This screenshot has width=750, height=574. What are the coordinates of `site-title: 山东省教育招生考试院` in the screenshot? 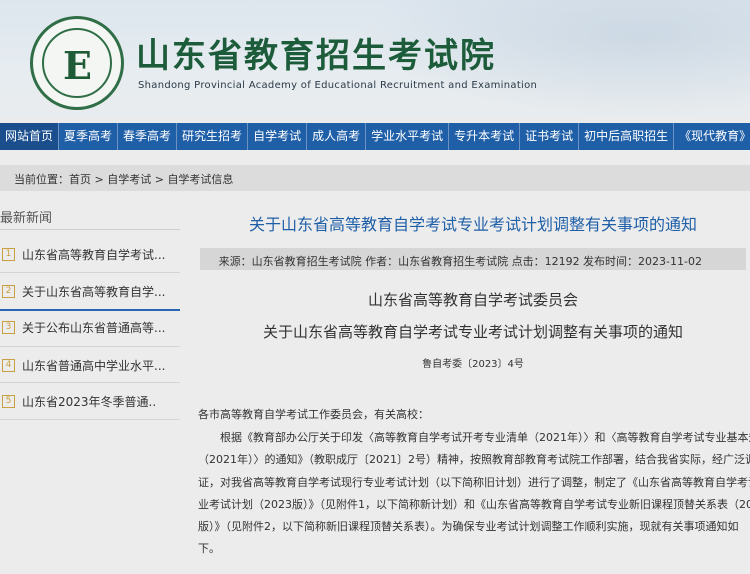 It's located at (316, 52).